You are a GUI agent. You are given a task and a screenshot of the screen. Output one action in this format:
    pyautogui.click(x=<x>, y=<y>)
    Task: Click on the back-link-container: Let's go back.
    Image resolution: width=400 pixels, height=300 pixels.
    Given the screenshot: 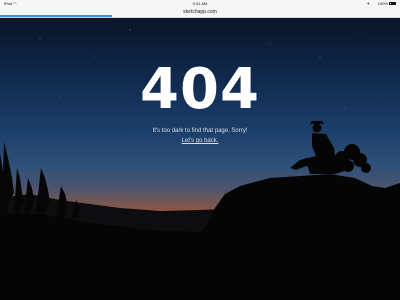 What is the action you would take?
    pyautogui.click(x=200, y=141)
    